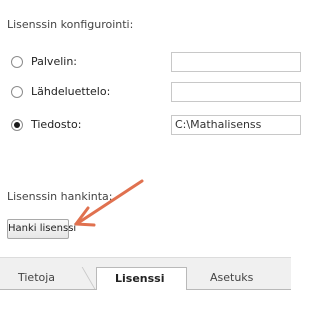 This screenshot has height=324, width=320. What do you see at coordinates (70, 24) in the screenshot?
I see `license-config-heading: Lisenssin konfigurointi:` at bounding box center [70, 24].